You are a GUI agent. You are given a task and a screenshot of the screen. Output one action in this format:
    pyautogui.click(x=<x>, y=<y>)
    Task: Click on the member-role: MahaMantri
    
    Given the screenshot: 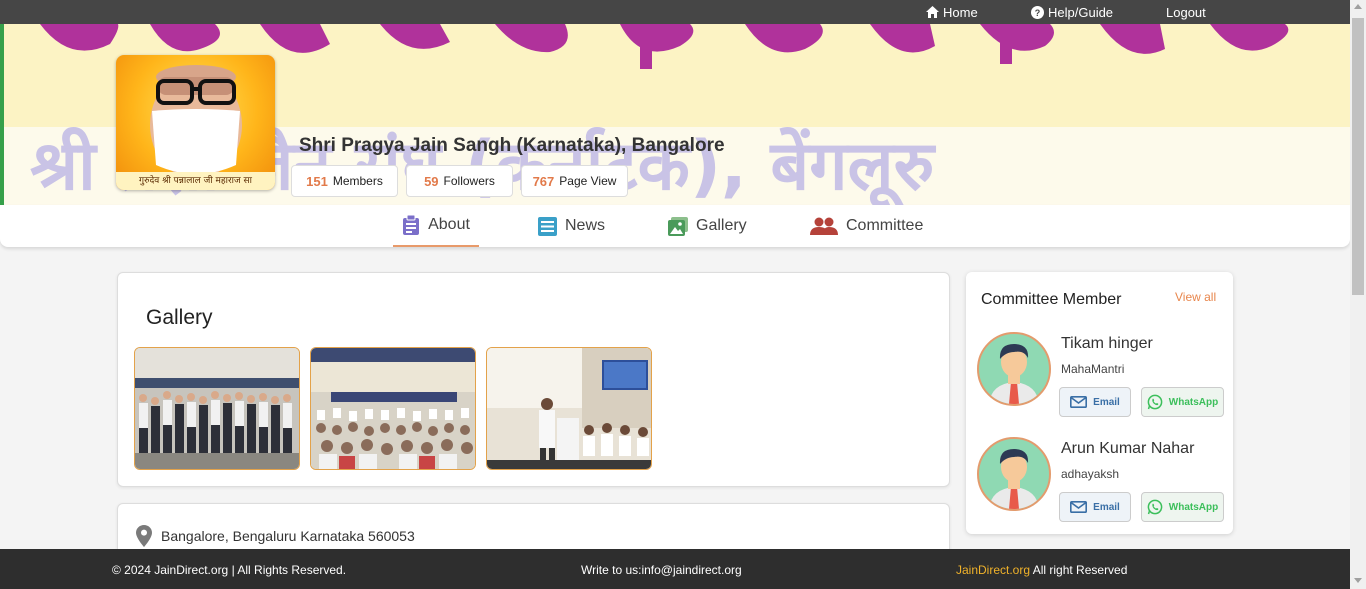 What is the action you would take?
    pyautogui.click(x=1093, y=369)
    